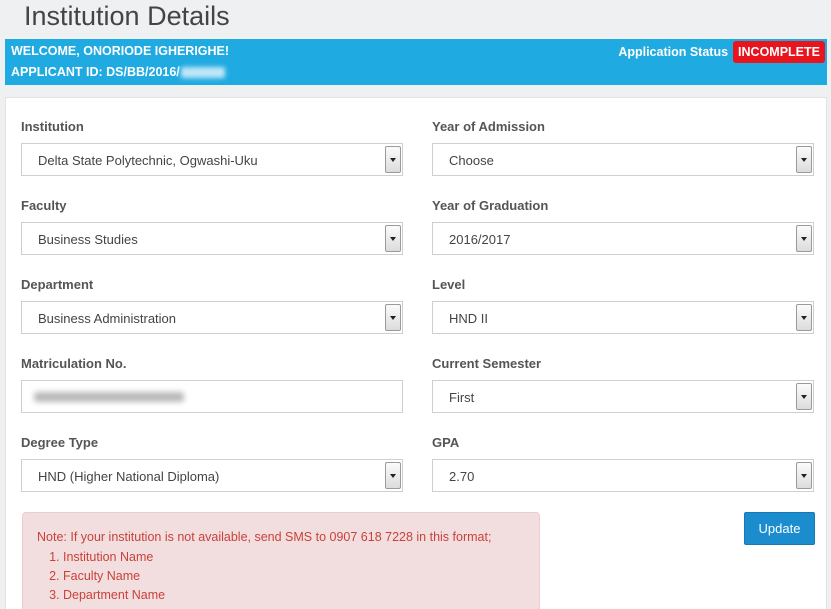  I want to click on note-list-item: Department Name, so click(294, 595).